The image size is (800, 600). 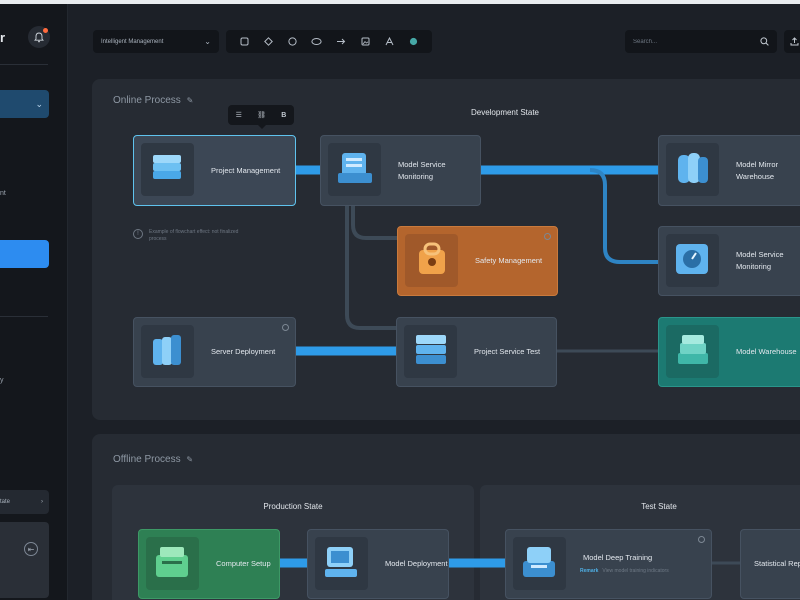 I want to click on node-label: Project Service Test, so click(x=507, y=351).